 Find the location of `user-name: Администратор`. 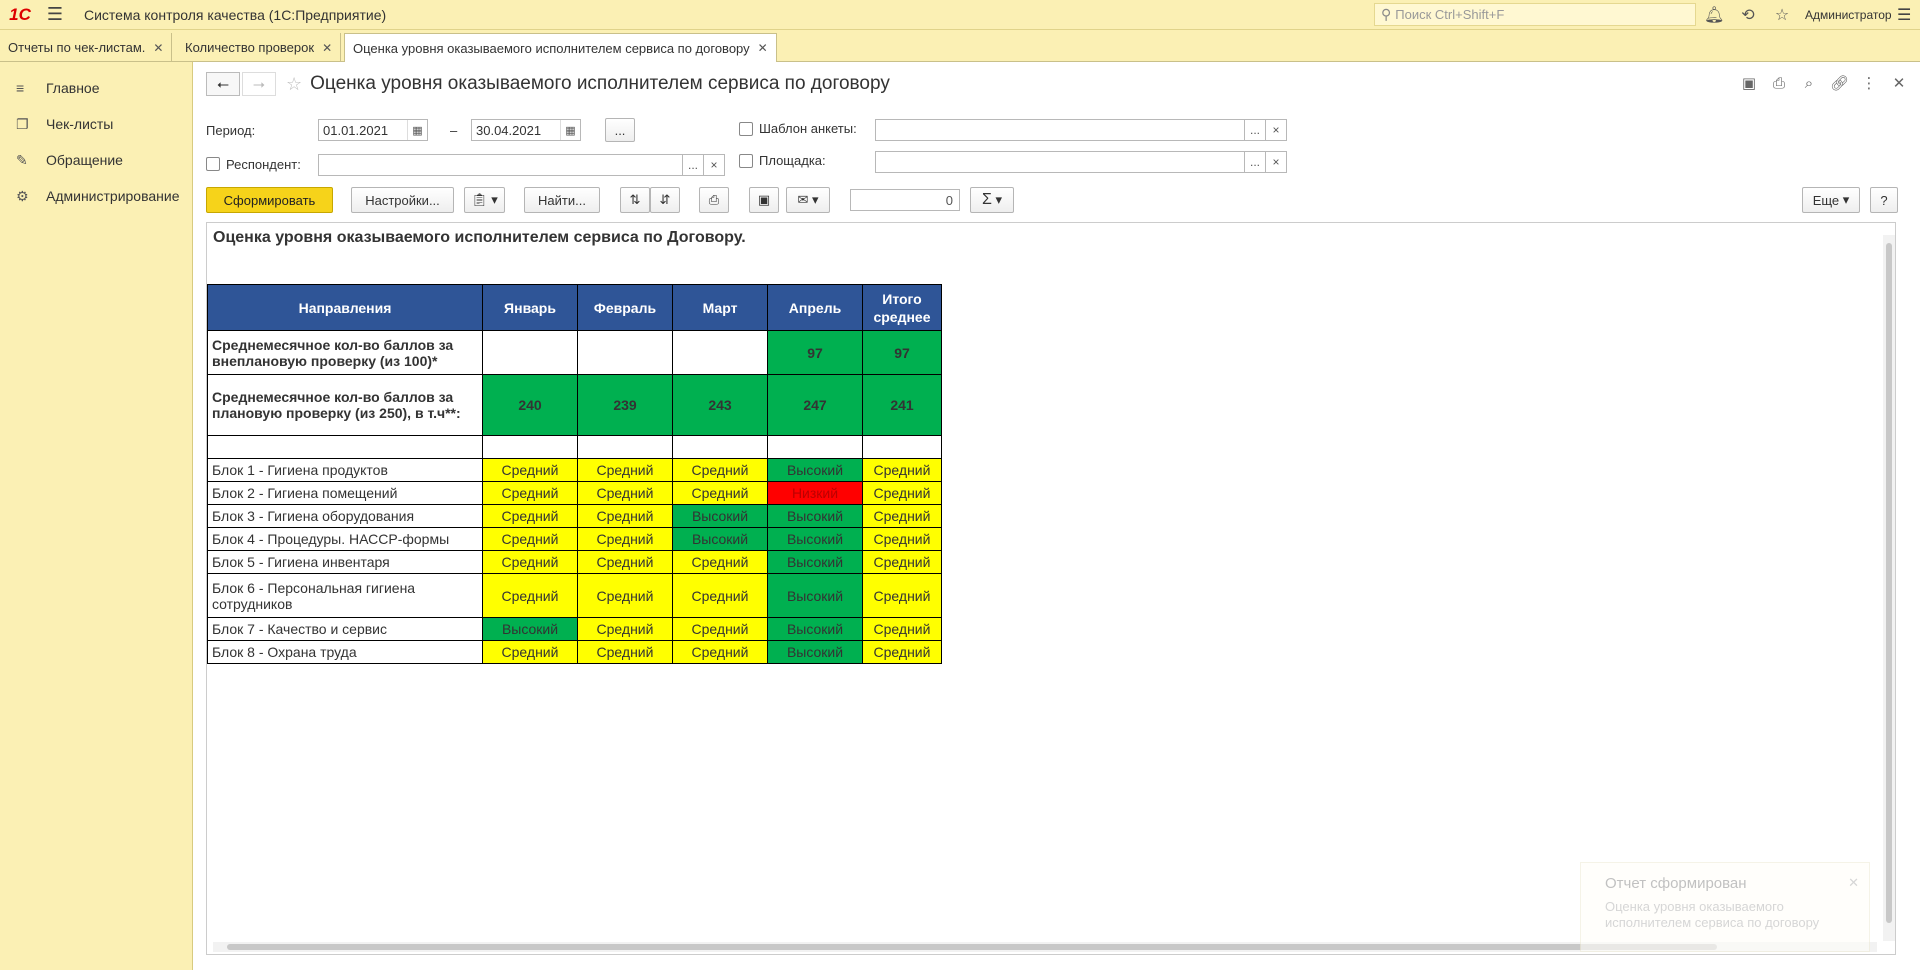

user-name: Администратор is located at coordinates (1848, 15).